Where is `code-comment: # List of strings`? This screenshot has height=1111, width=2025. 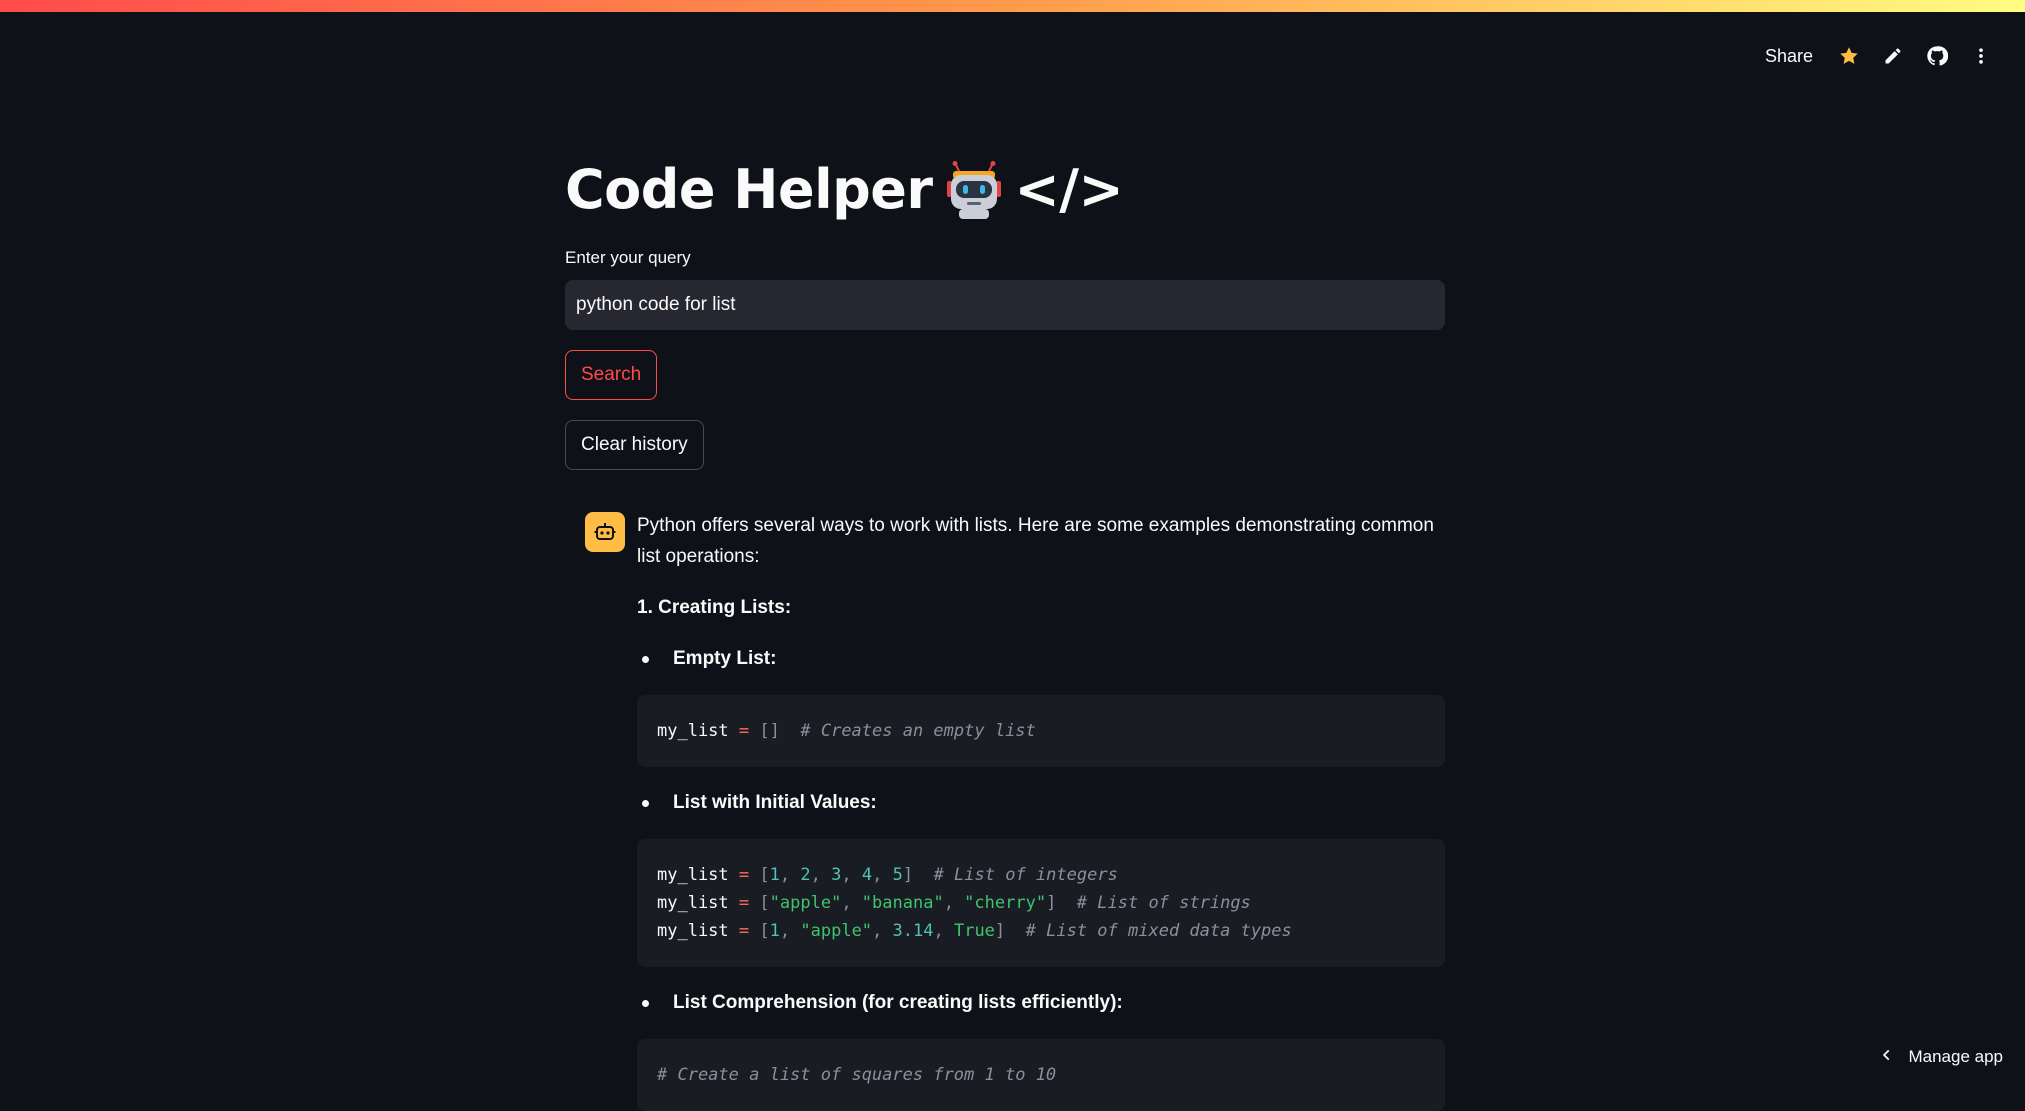
code-comment: # List of strings is located at coordinates (1163, 903).